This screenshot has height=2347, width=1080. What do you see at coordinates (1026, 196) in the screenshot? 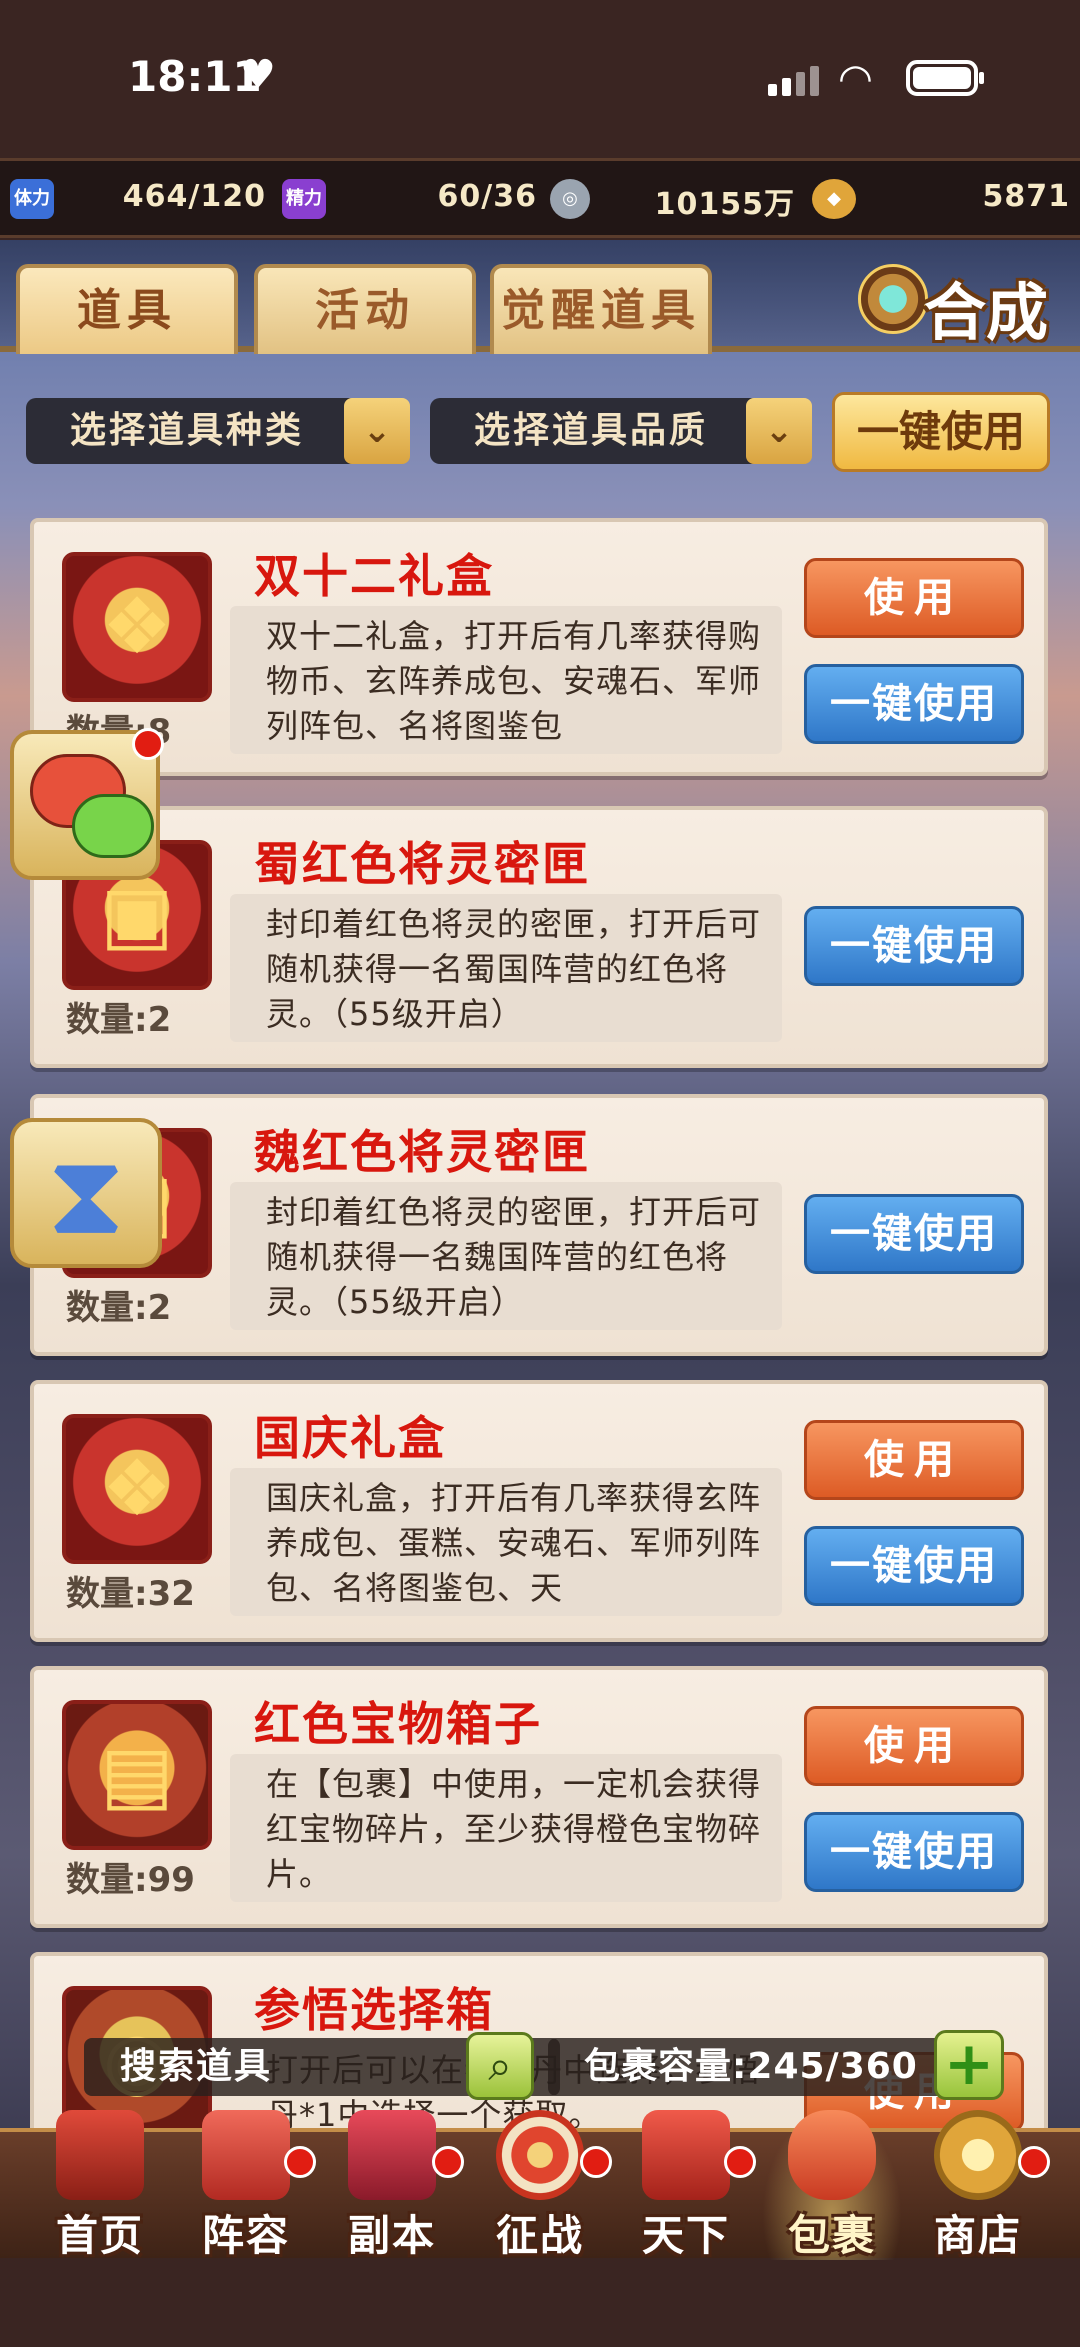
I see `gold-value: 5871` at bounding box center [1026, 196].